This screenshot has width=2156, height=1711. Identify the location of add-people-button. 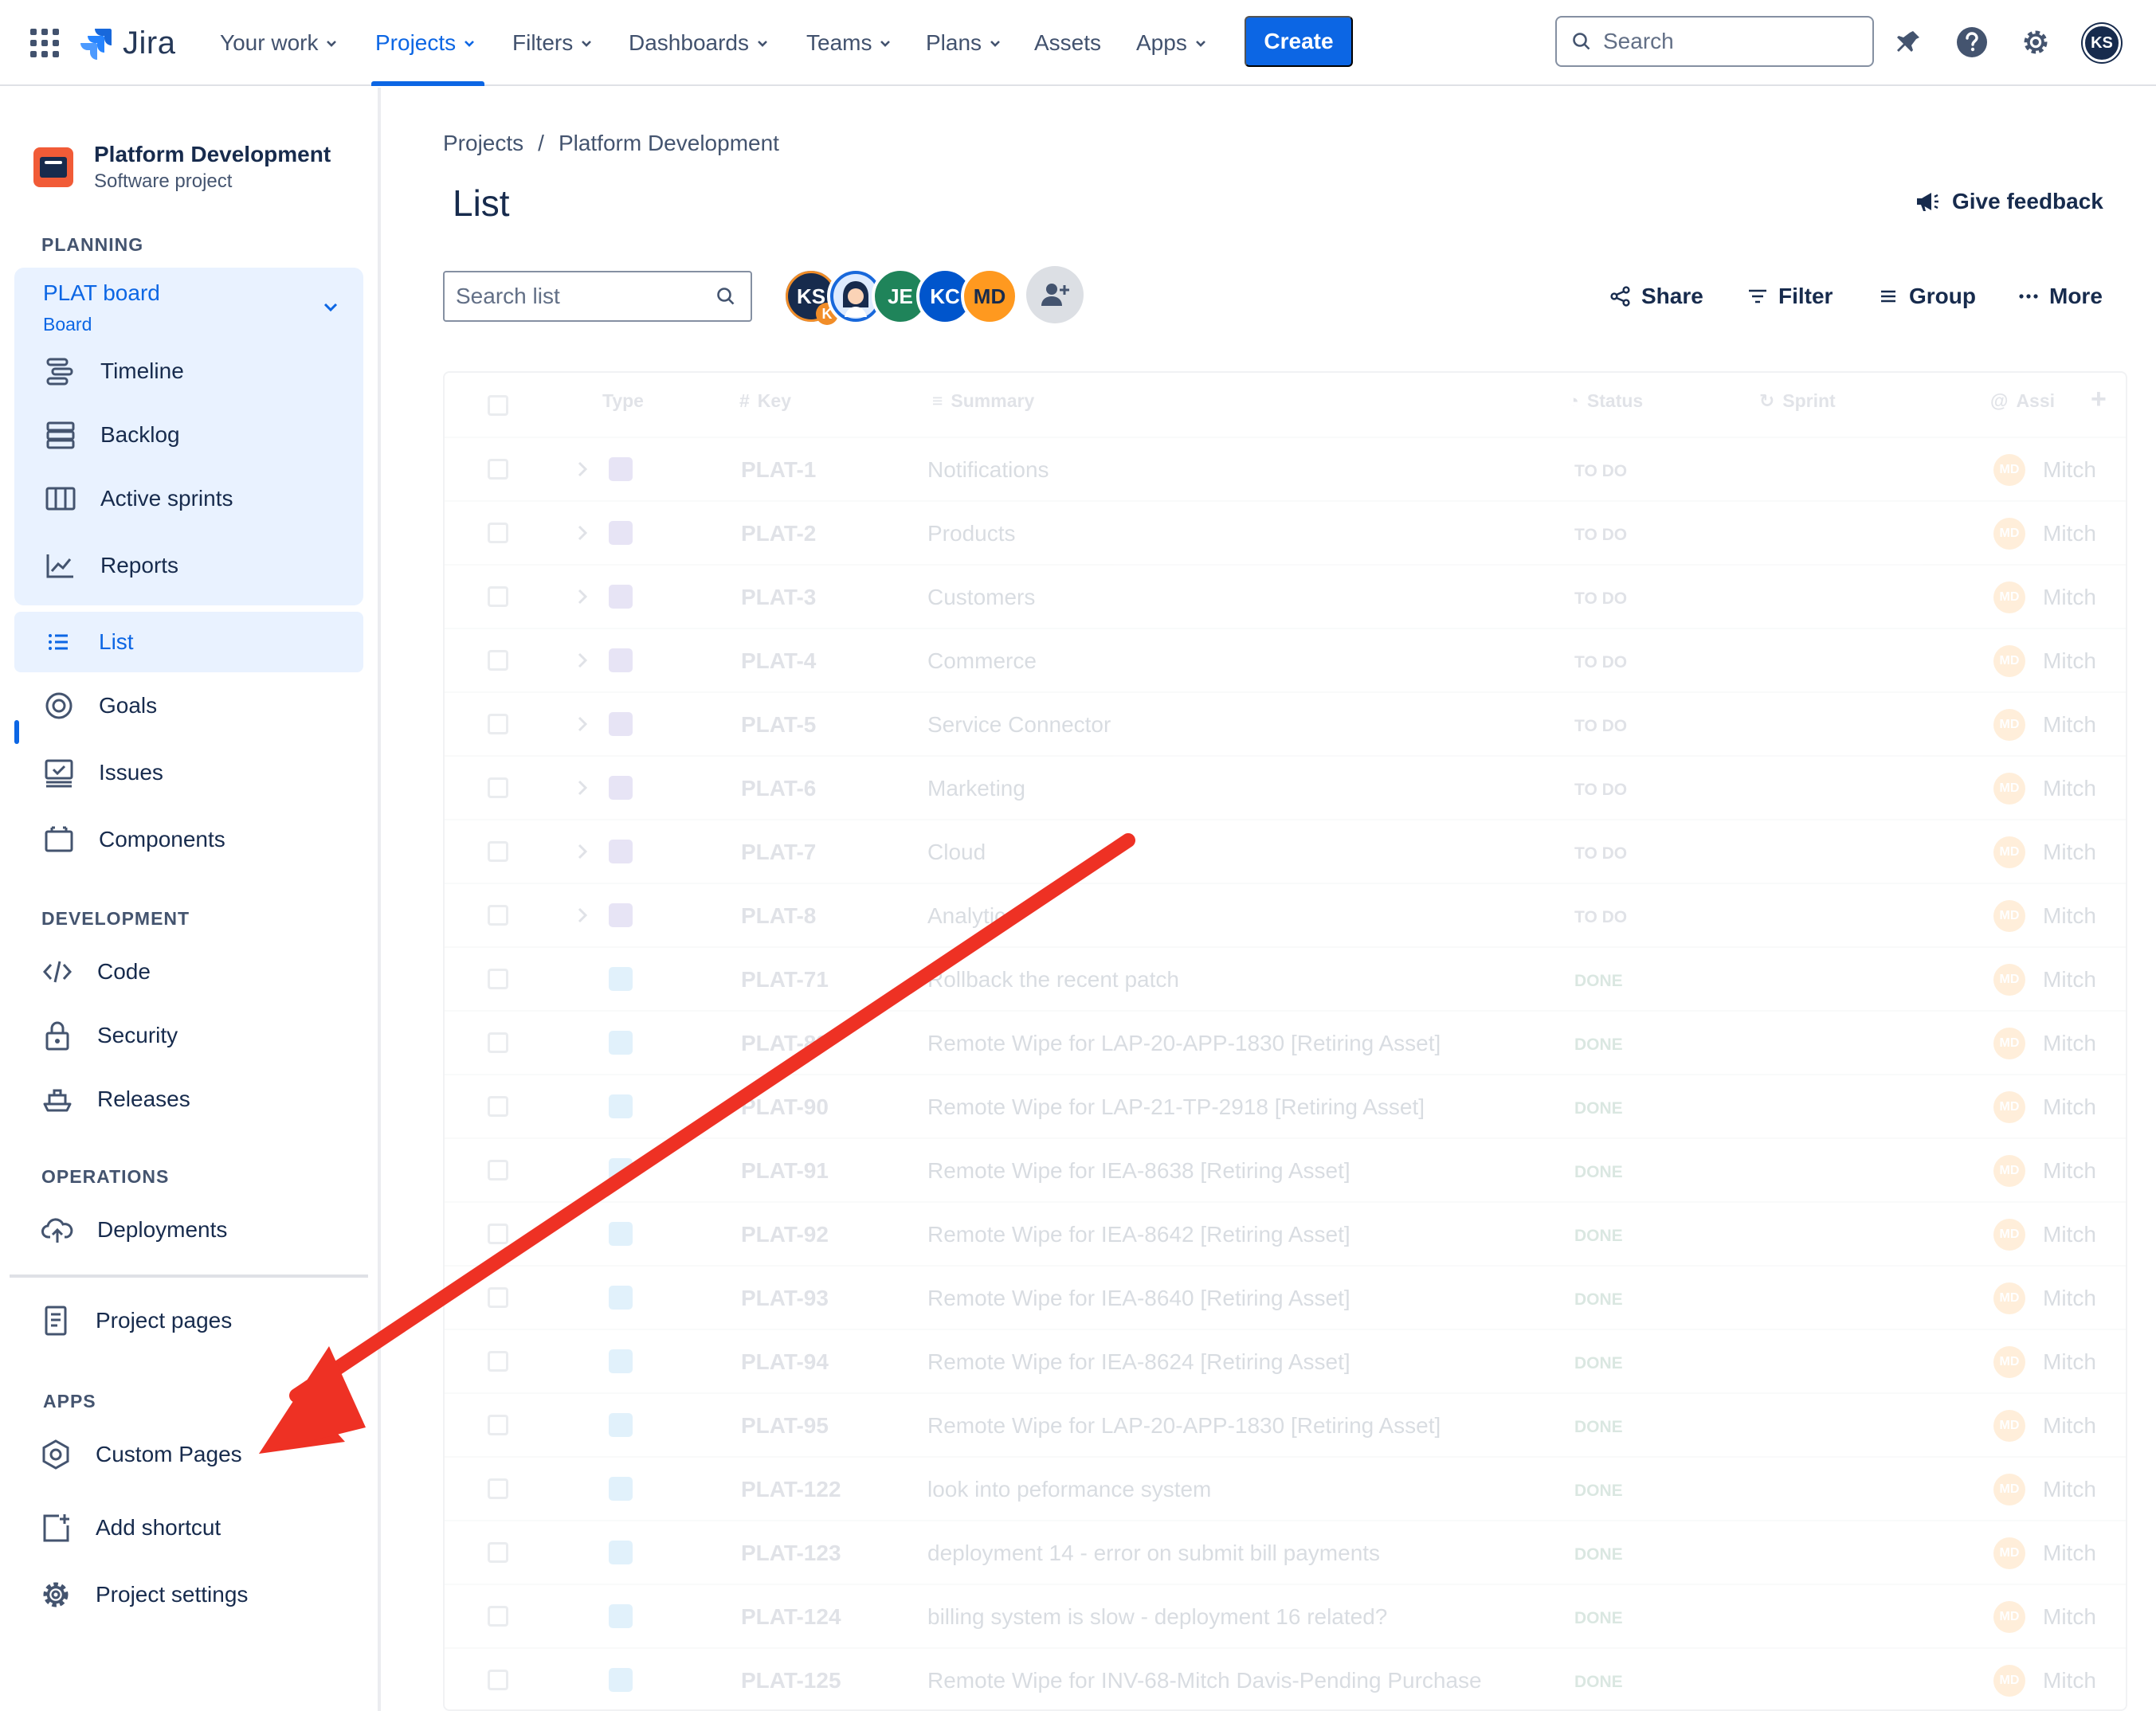
(1055, 295).